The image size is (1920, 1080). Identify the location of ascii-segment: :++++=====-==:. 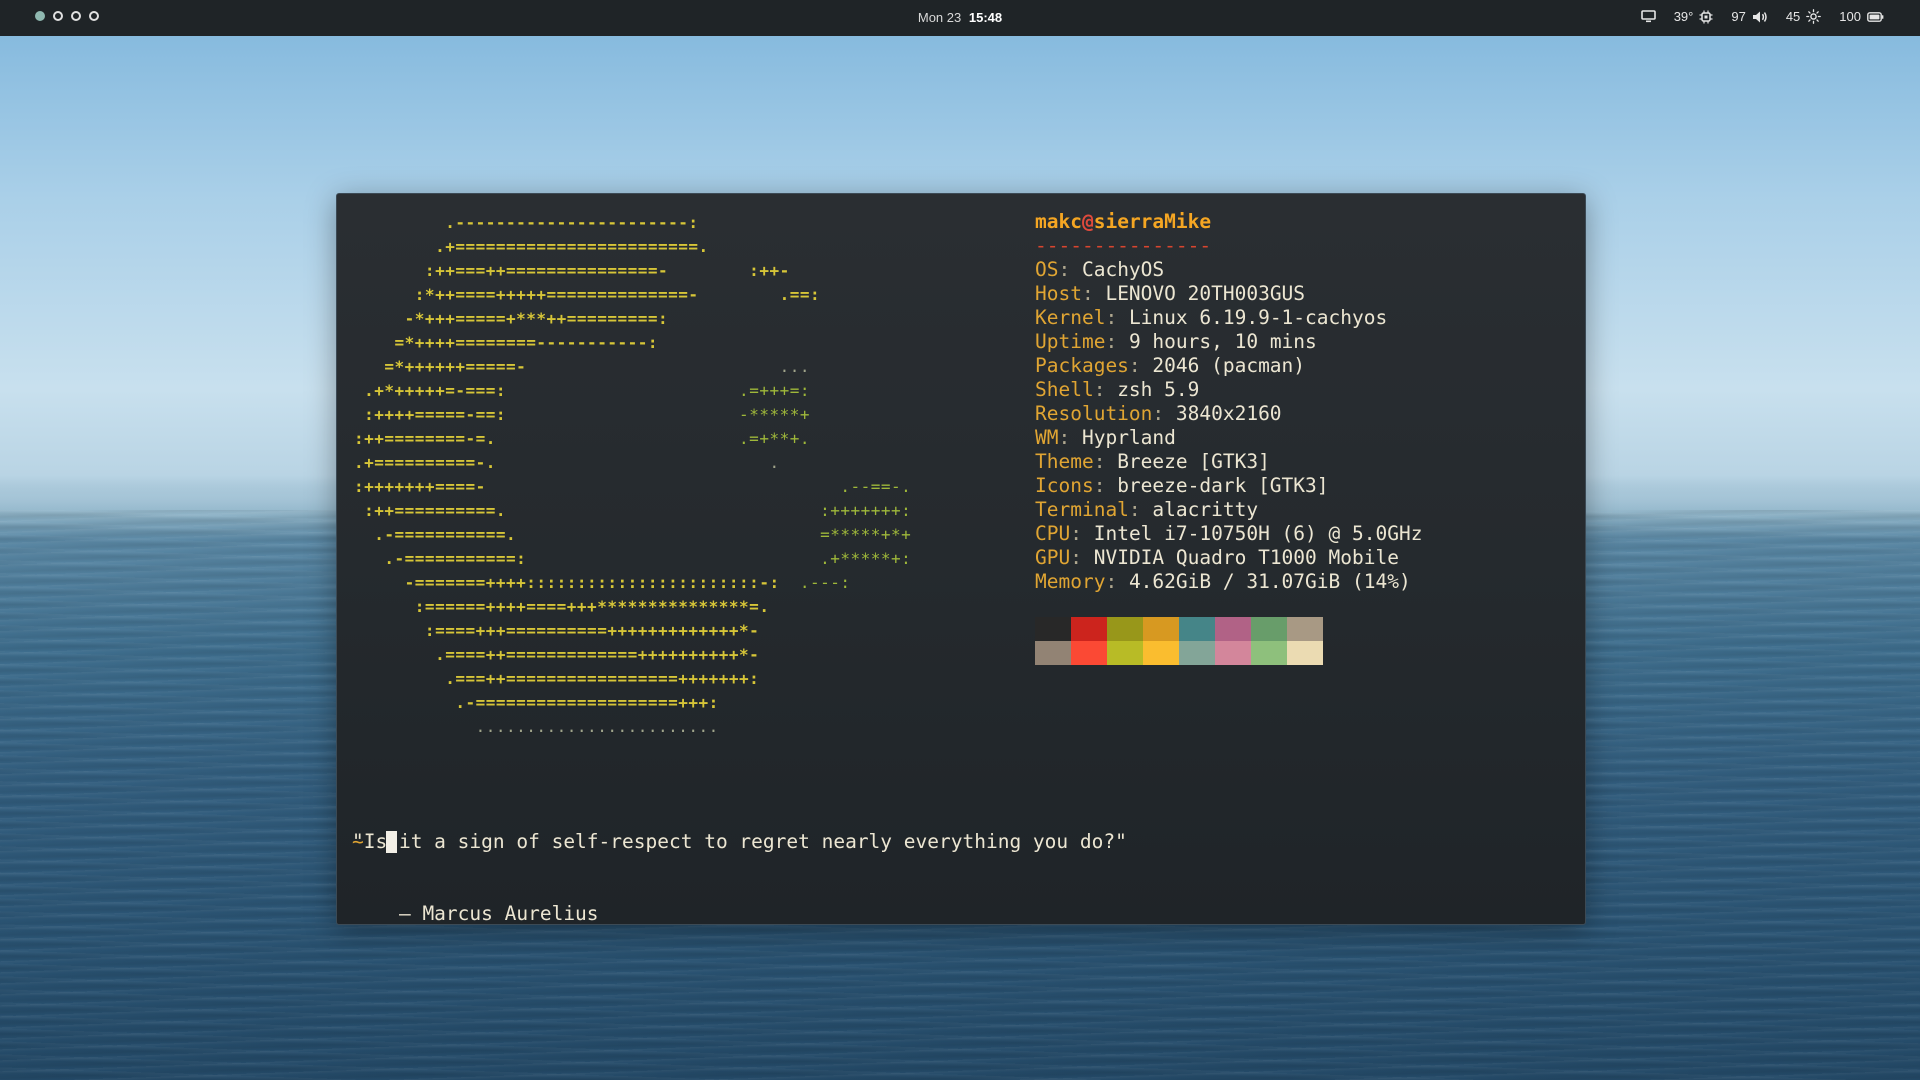
(430, 414).